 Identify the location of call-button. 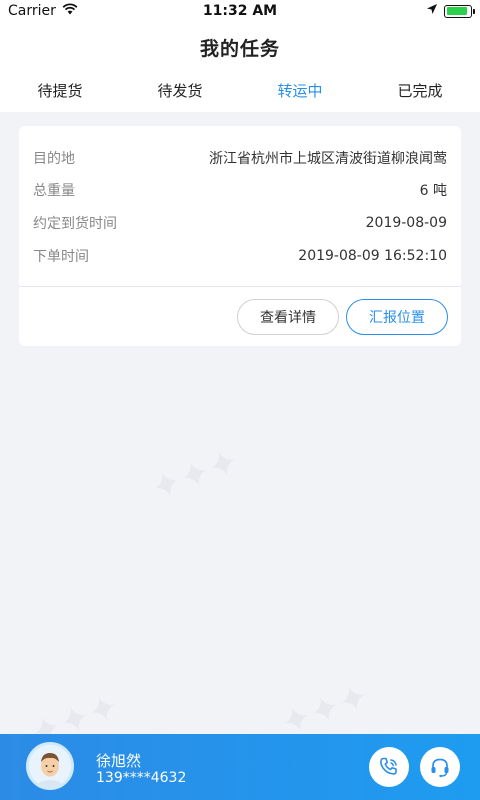
(389, 767).